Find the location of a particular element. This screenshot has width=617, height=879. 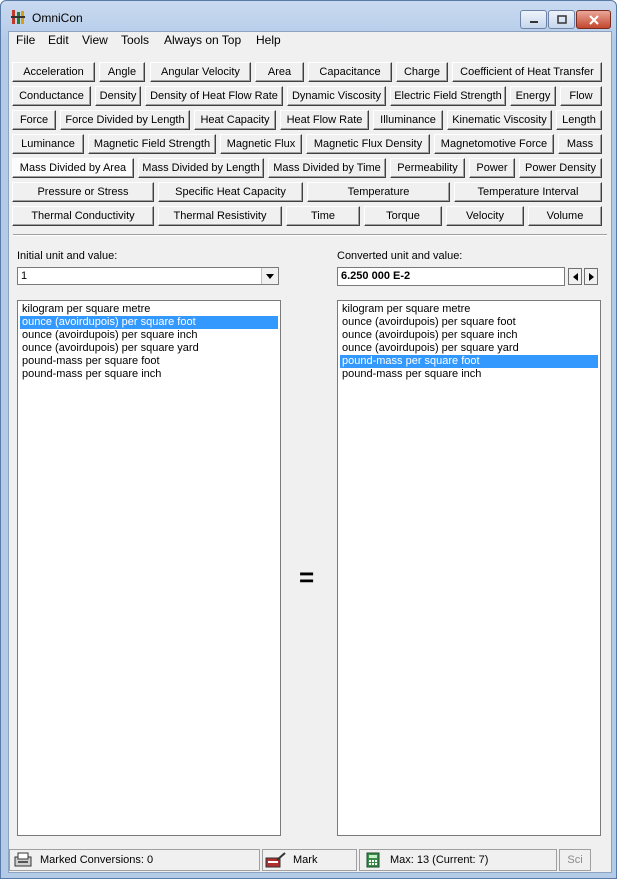

divider is located at coordinates (310, 235).